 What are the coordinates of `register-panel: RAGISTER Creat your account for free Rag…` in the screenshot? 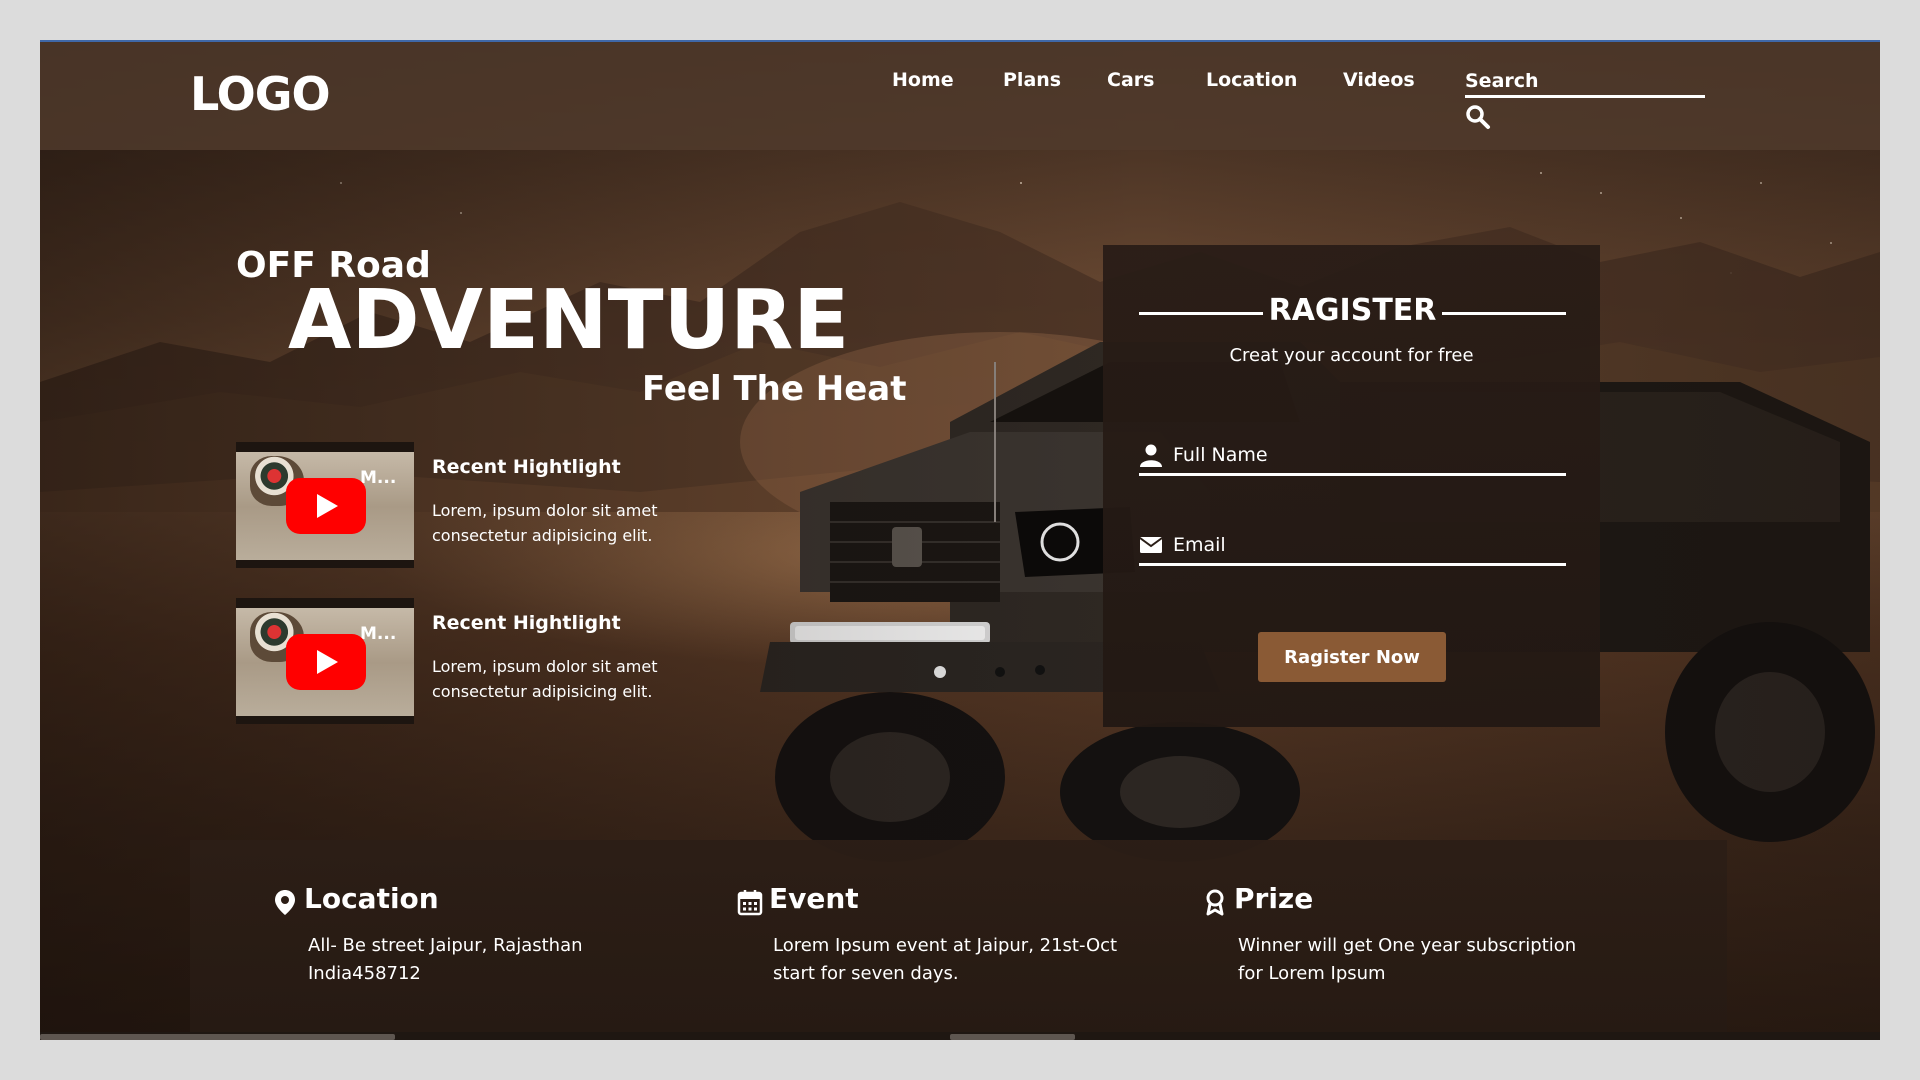 It's located at (1351, 486).